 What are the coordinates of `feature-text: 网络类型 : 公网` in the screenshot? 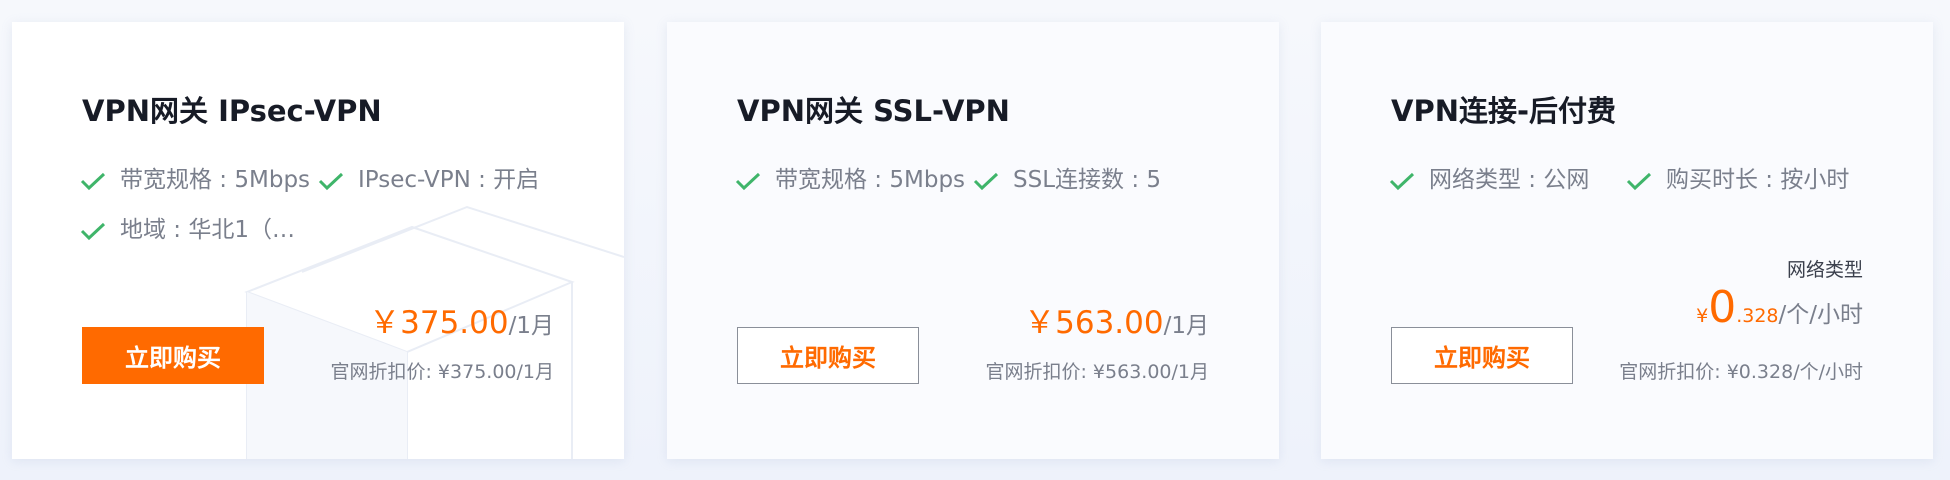 It's located at (1509, 180).